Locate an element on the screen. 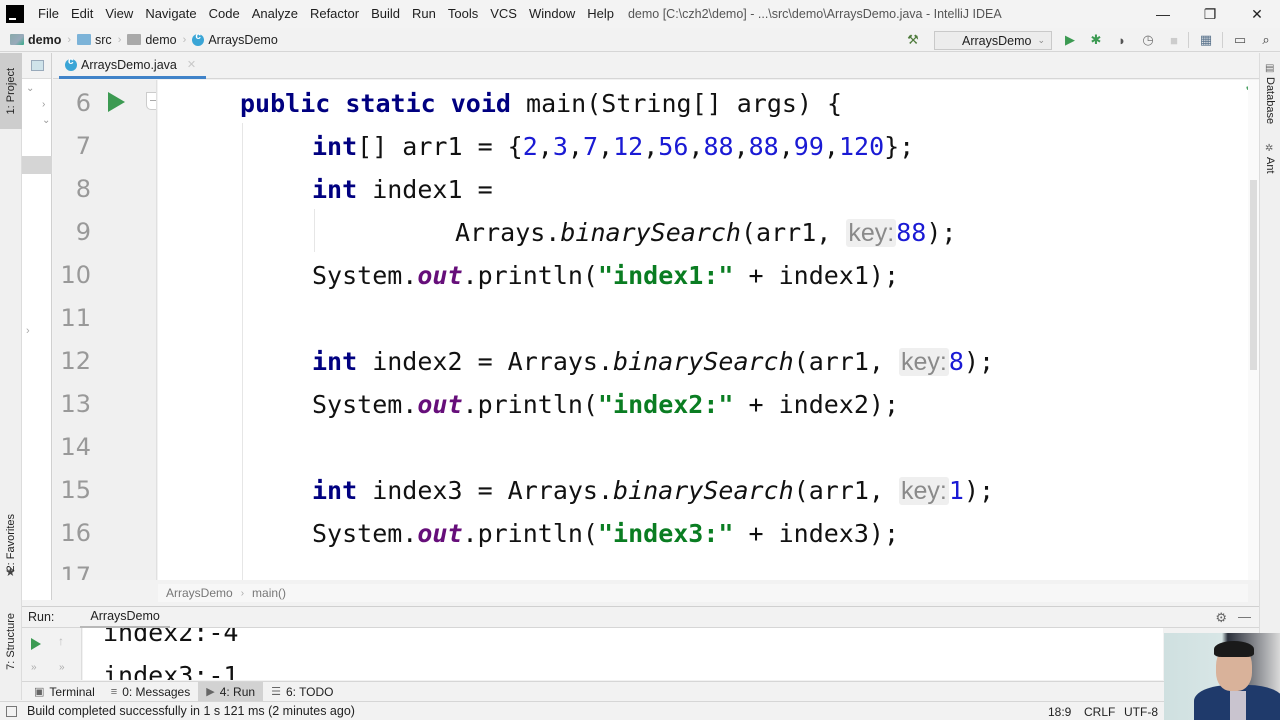 Image resolution: width=1280 pixels, height=720 pixels. build-hammer-icon: ⚒ is located at coordinates (913, 40).